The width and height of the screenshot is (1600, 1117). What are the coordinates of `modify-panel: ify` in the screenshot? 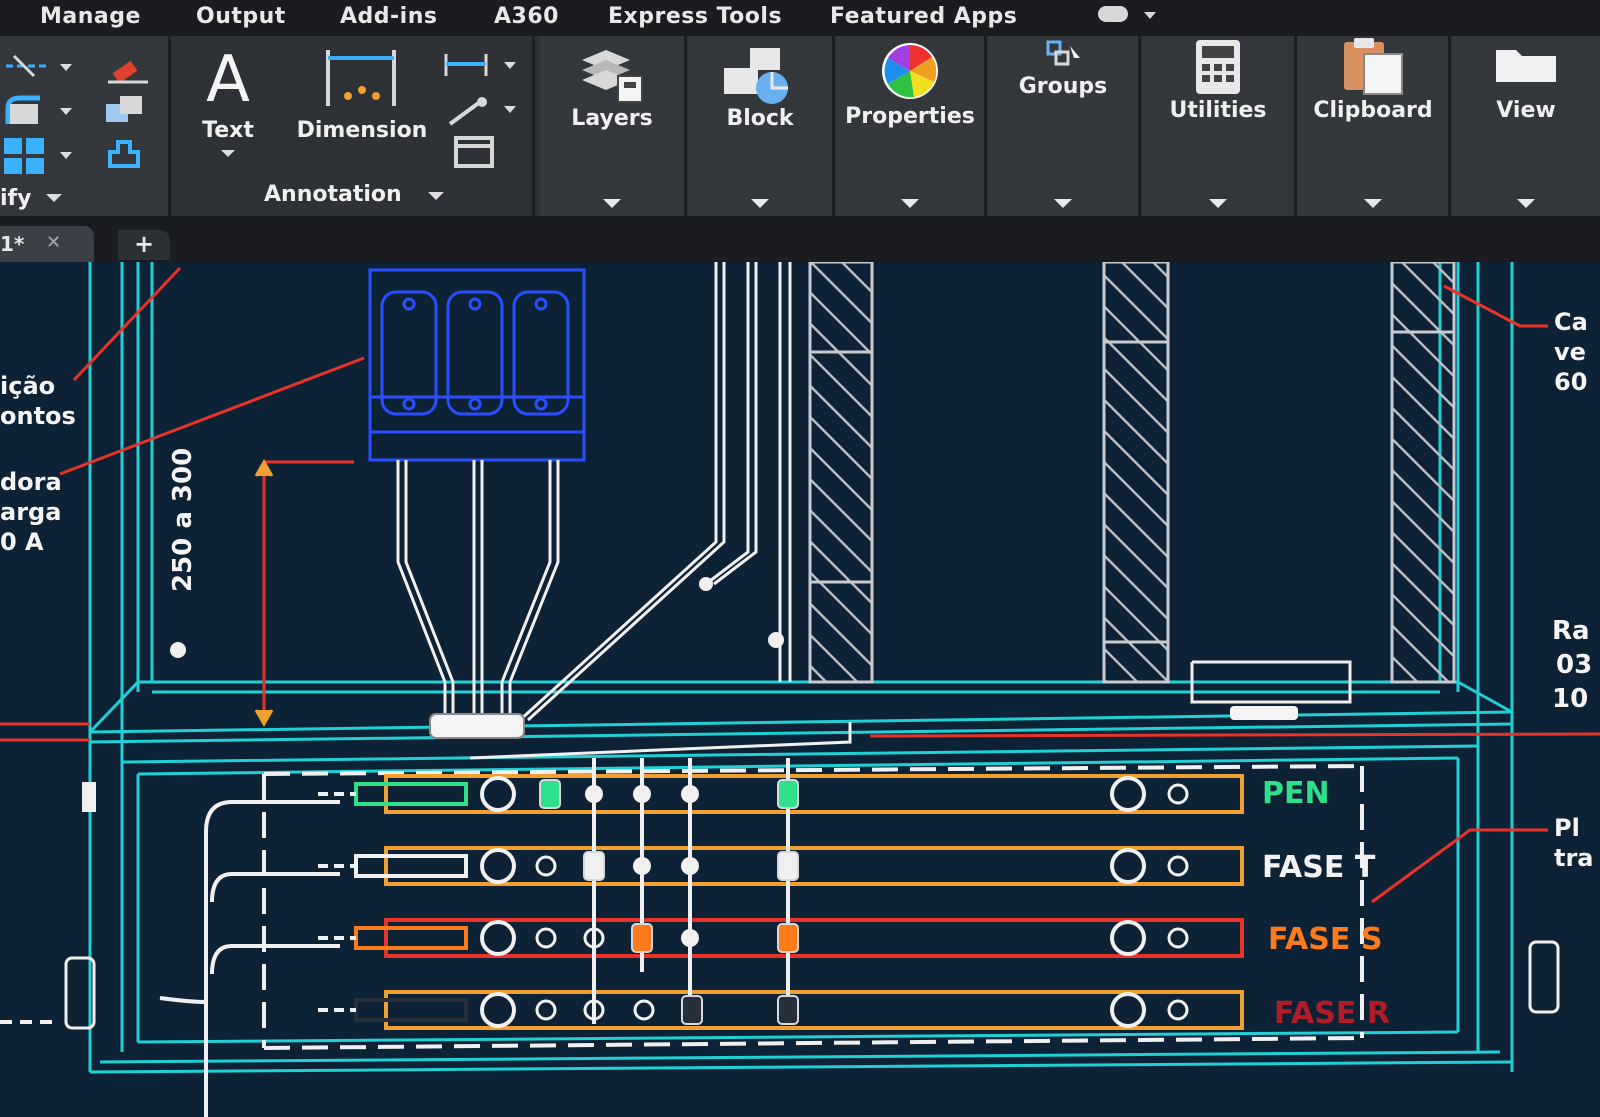 It's located at (85, 126).